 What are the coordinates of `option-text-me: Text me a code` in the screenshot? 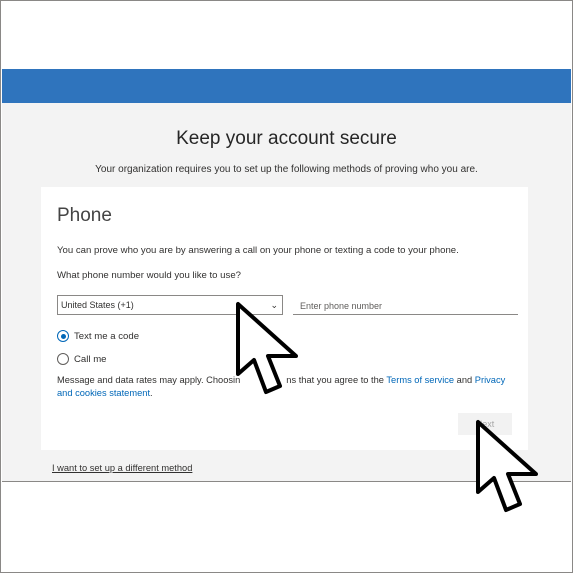 It's located at (98, 336).